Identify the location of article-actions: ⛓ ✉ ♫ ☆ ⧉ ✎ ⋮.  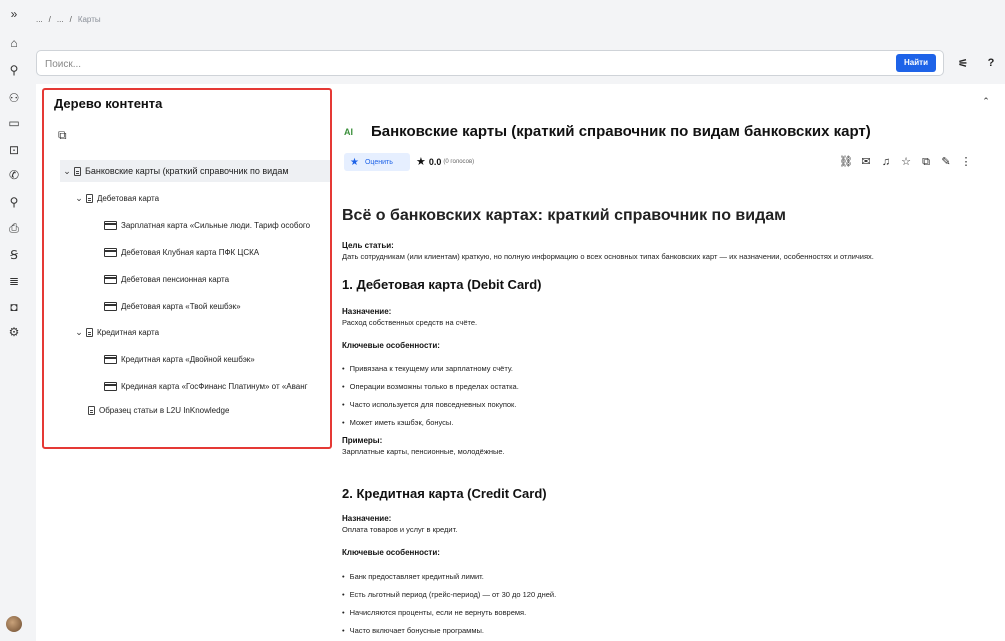
(906, 162).